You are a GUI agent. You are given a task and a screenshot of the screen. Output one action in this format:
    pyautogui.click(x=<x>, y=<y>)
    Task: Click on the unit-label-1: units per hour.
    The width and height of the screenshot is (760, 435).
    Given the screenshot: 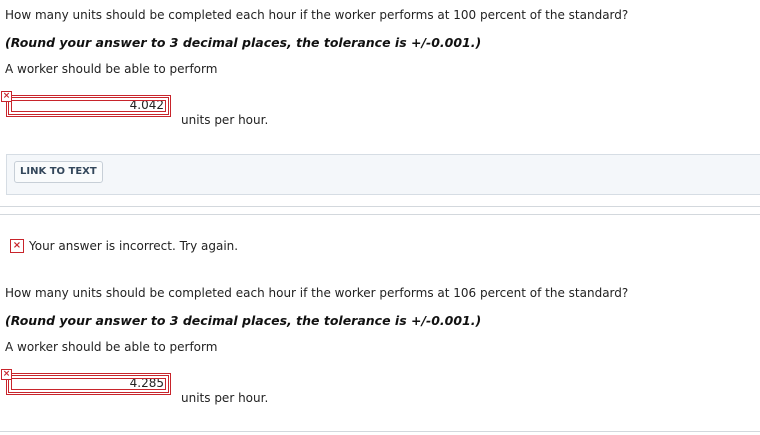 What is the action you would take?
    pyautogui.click(x=225, y=120)
    